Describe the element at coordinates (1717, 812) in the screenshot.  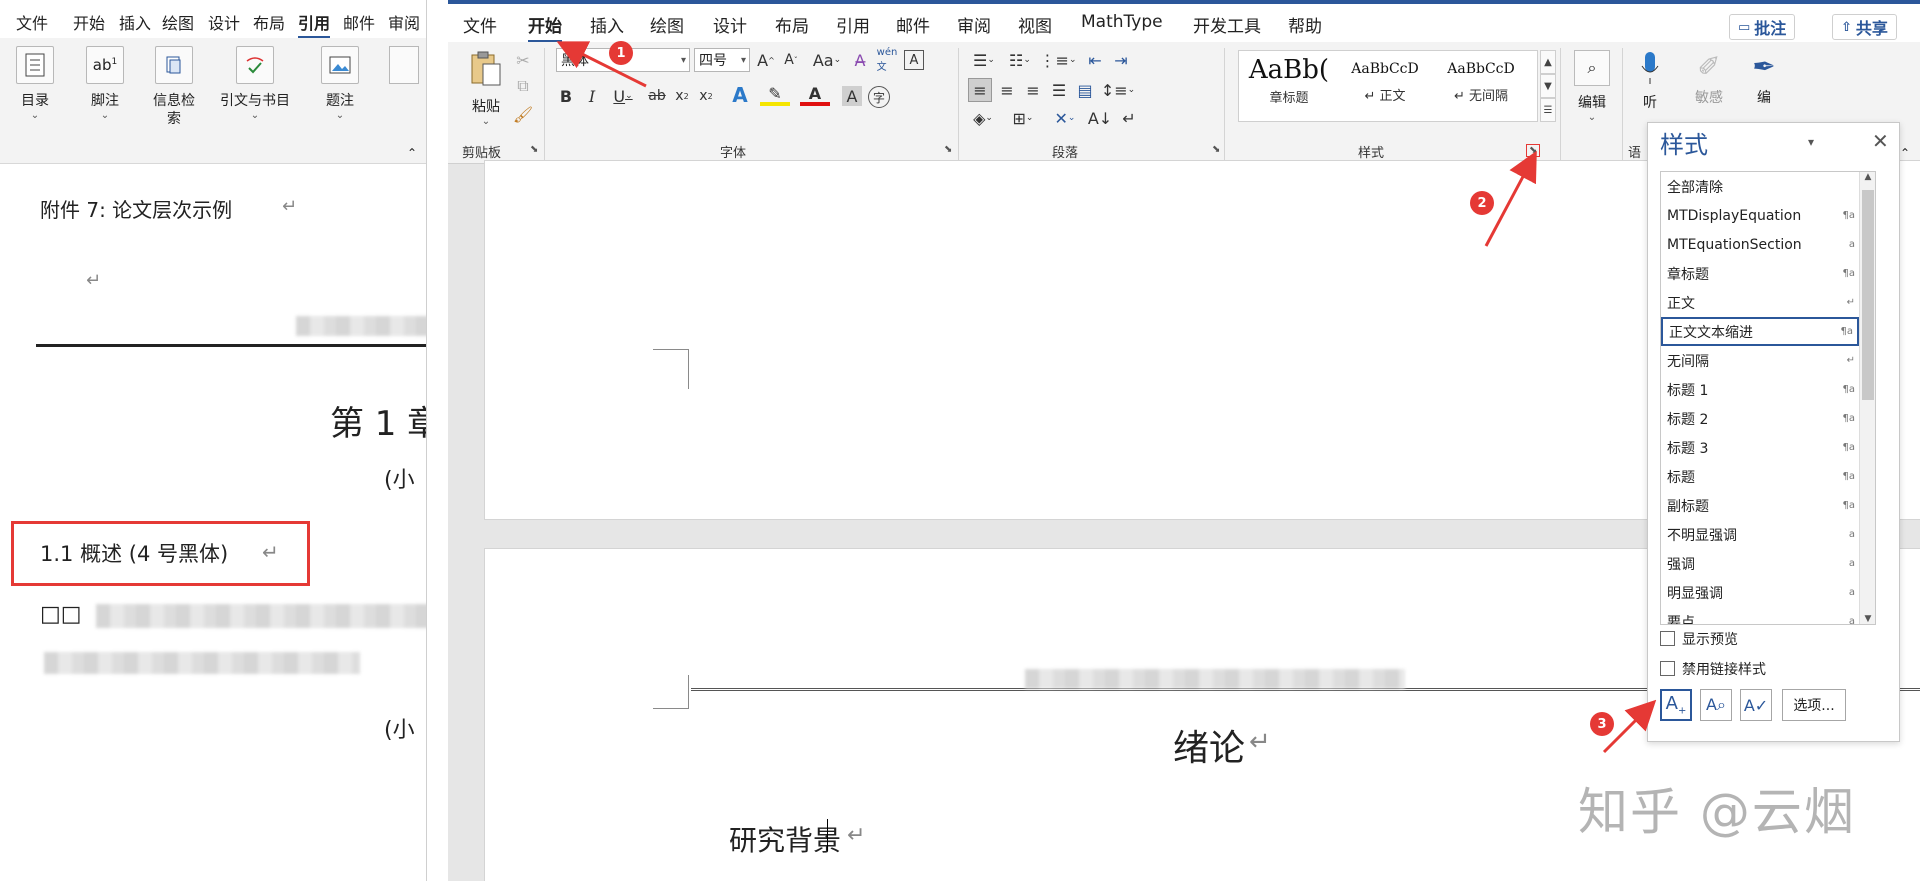
I see `watermark: 知乎 @云烟` at that location.